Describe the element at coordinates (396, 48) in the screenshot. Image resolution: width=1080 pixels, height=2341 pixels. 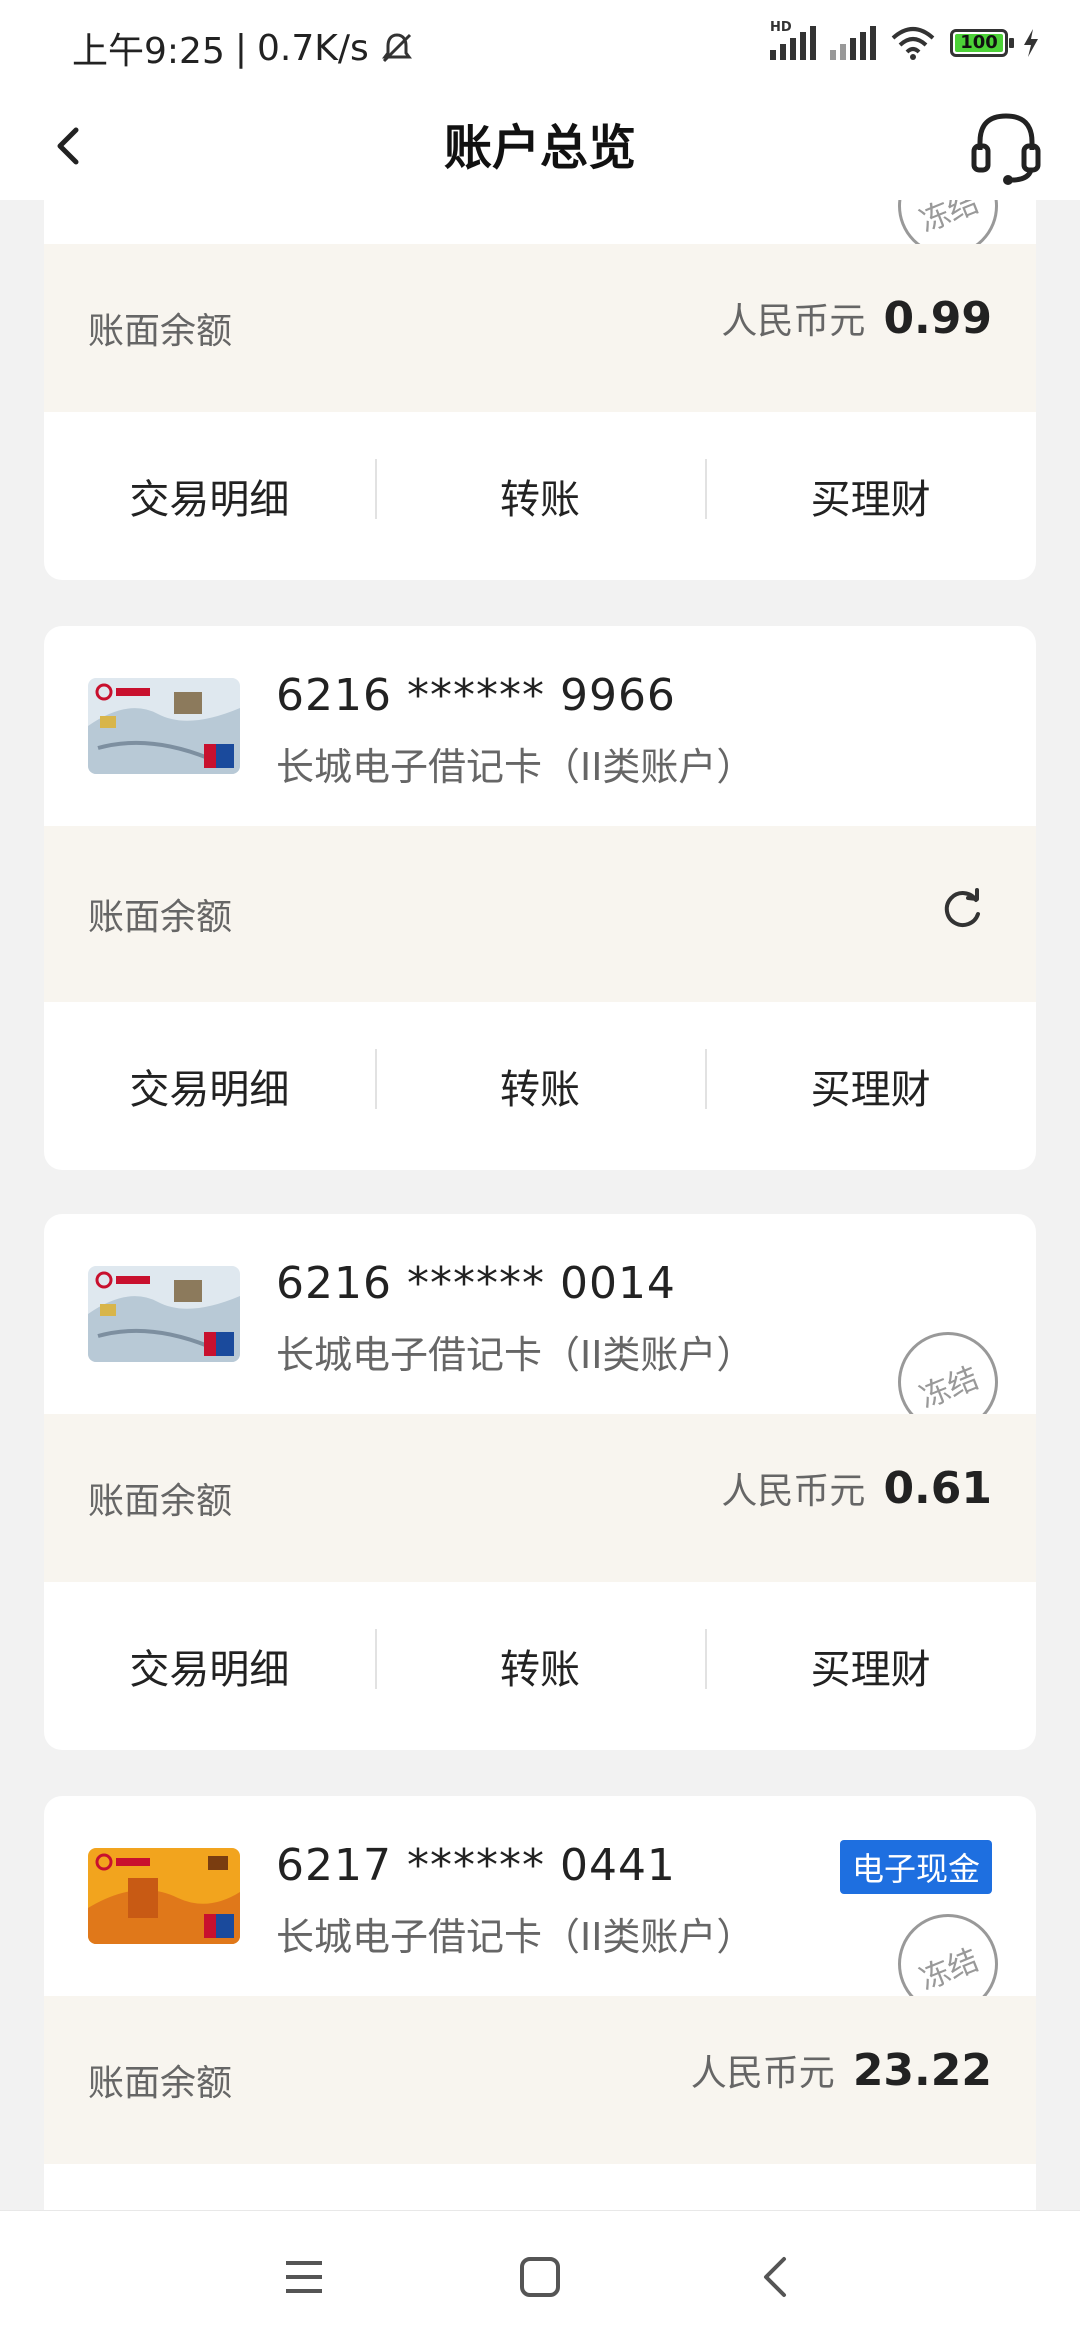
I see `mute-bell-icon` at that location.